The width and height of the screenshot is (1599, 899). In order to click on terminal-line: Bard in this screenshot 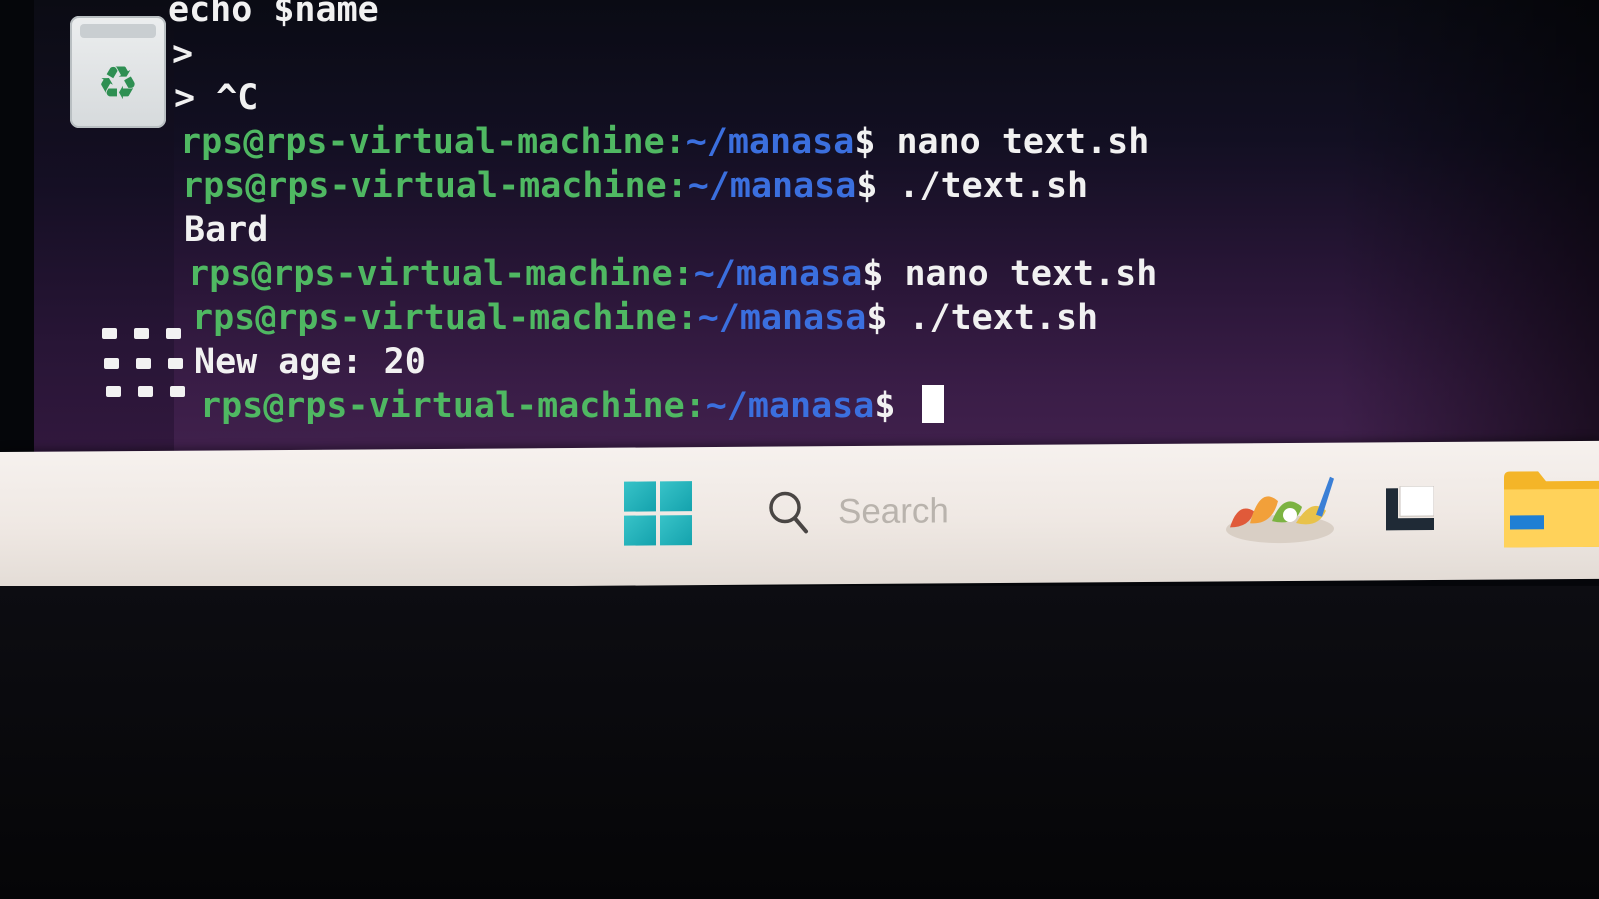, I will do `click(728, 230)`.